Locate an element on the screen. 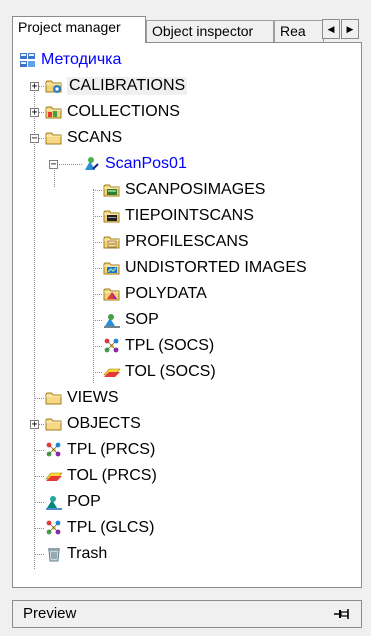  tab-project-manager: Project manager is located at coordinates (79, 29).